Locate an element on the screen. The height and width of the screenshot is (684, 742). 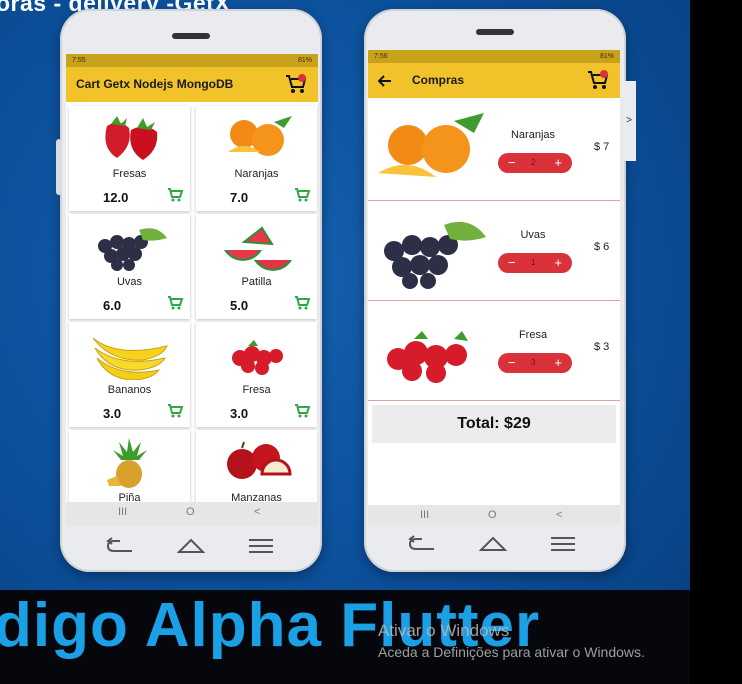
drawer-tab: > is located at coordinates (629, 121).